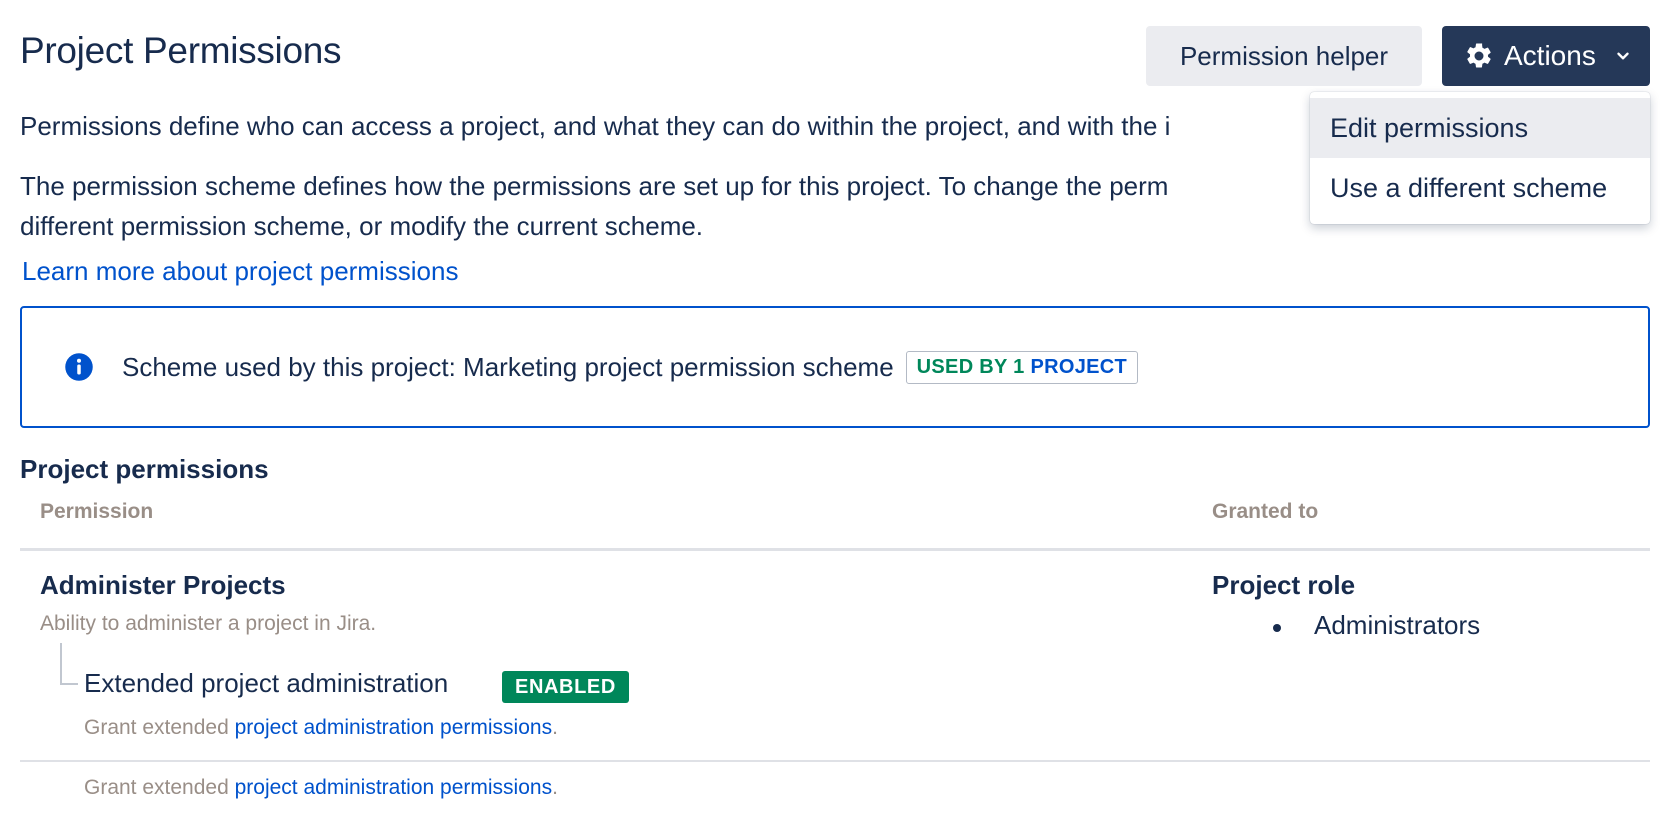 Image resolution: width=1664 pixels, height=817 pixels. What do you see at coordinates (1284, 56) in the screenshot?
I see `permission-helper-button: Permission helper` at bounding box center [1284, 56].